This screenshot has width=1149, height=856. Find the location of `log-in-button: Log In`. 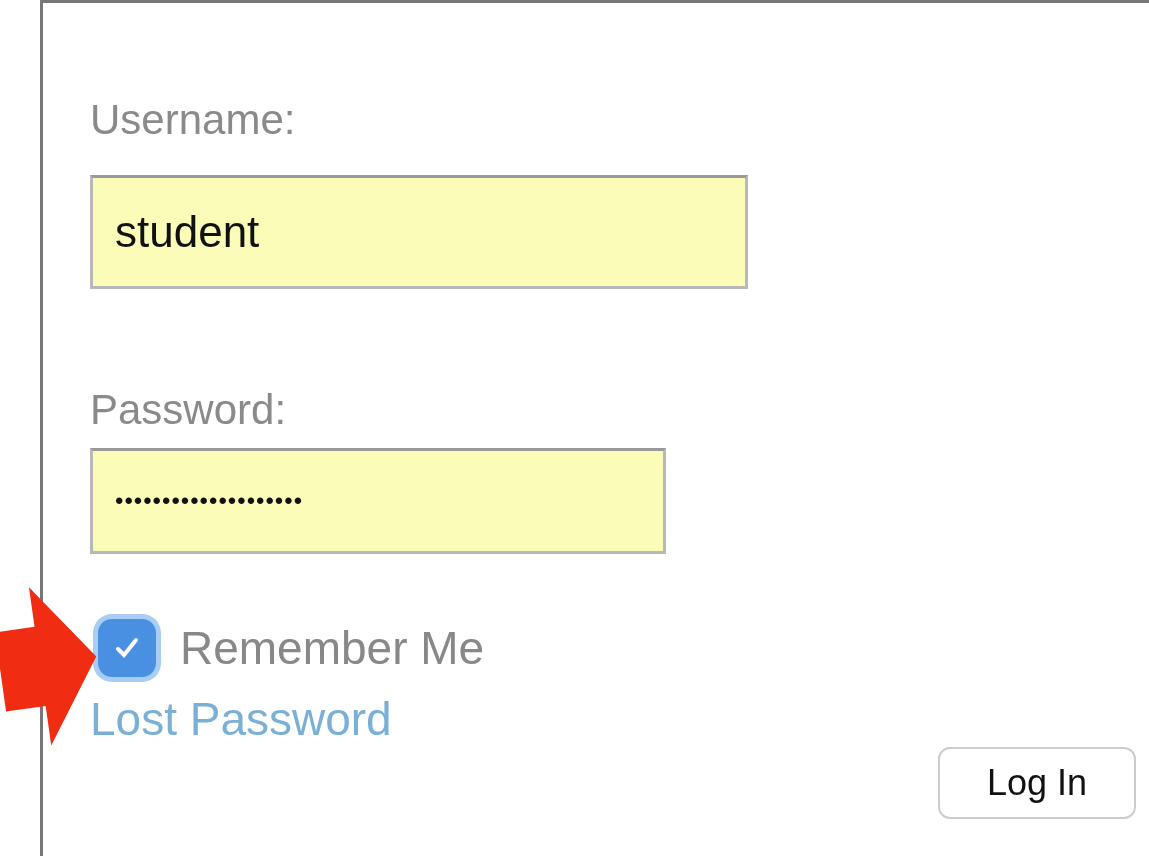

log-in-button: Log In is located at coordinates (1037, 783).